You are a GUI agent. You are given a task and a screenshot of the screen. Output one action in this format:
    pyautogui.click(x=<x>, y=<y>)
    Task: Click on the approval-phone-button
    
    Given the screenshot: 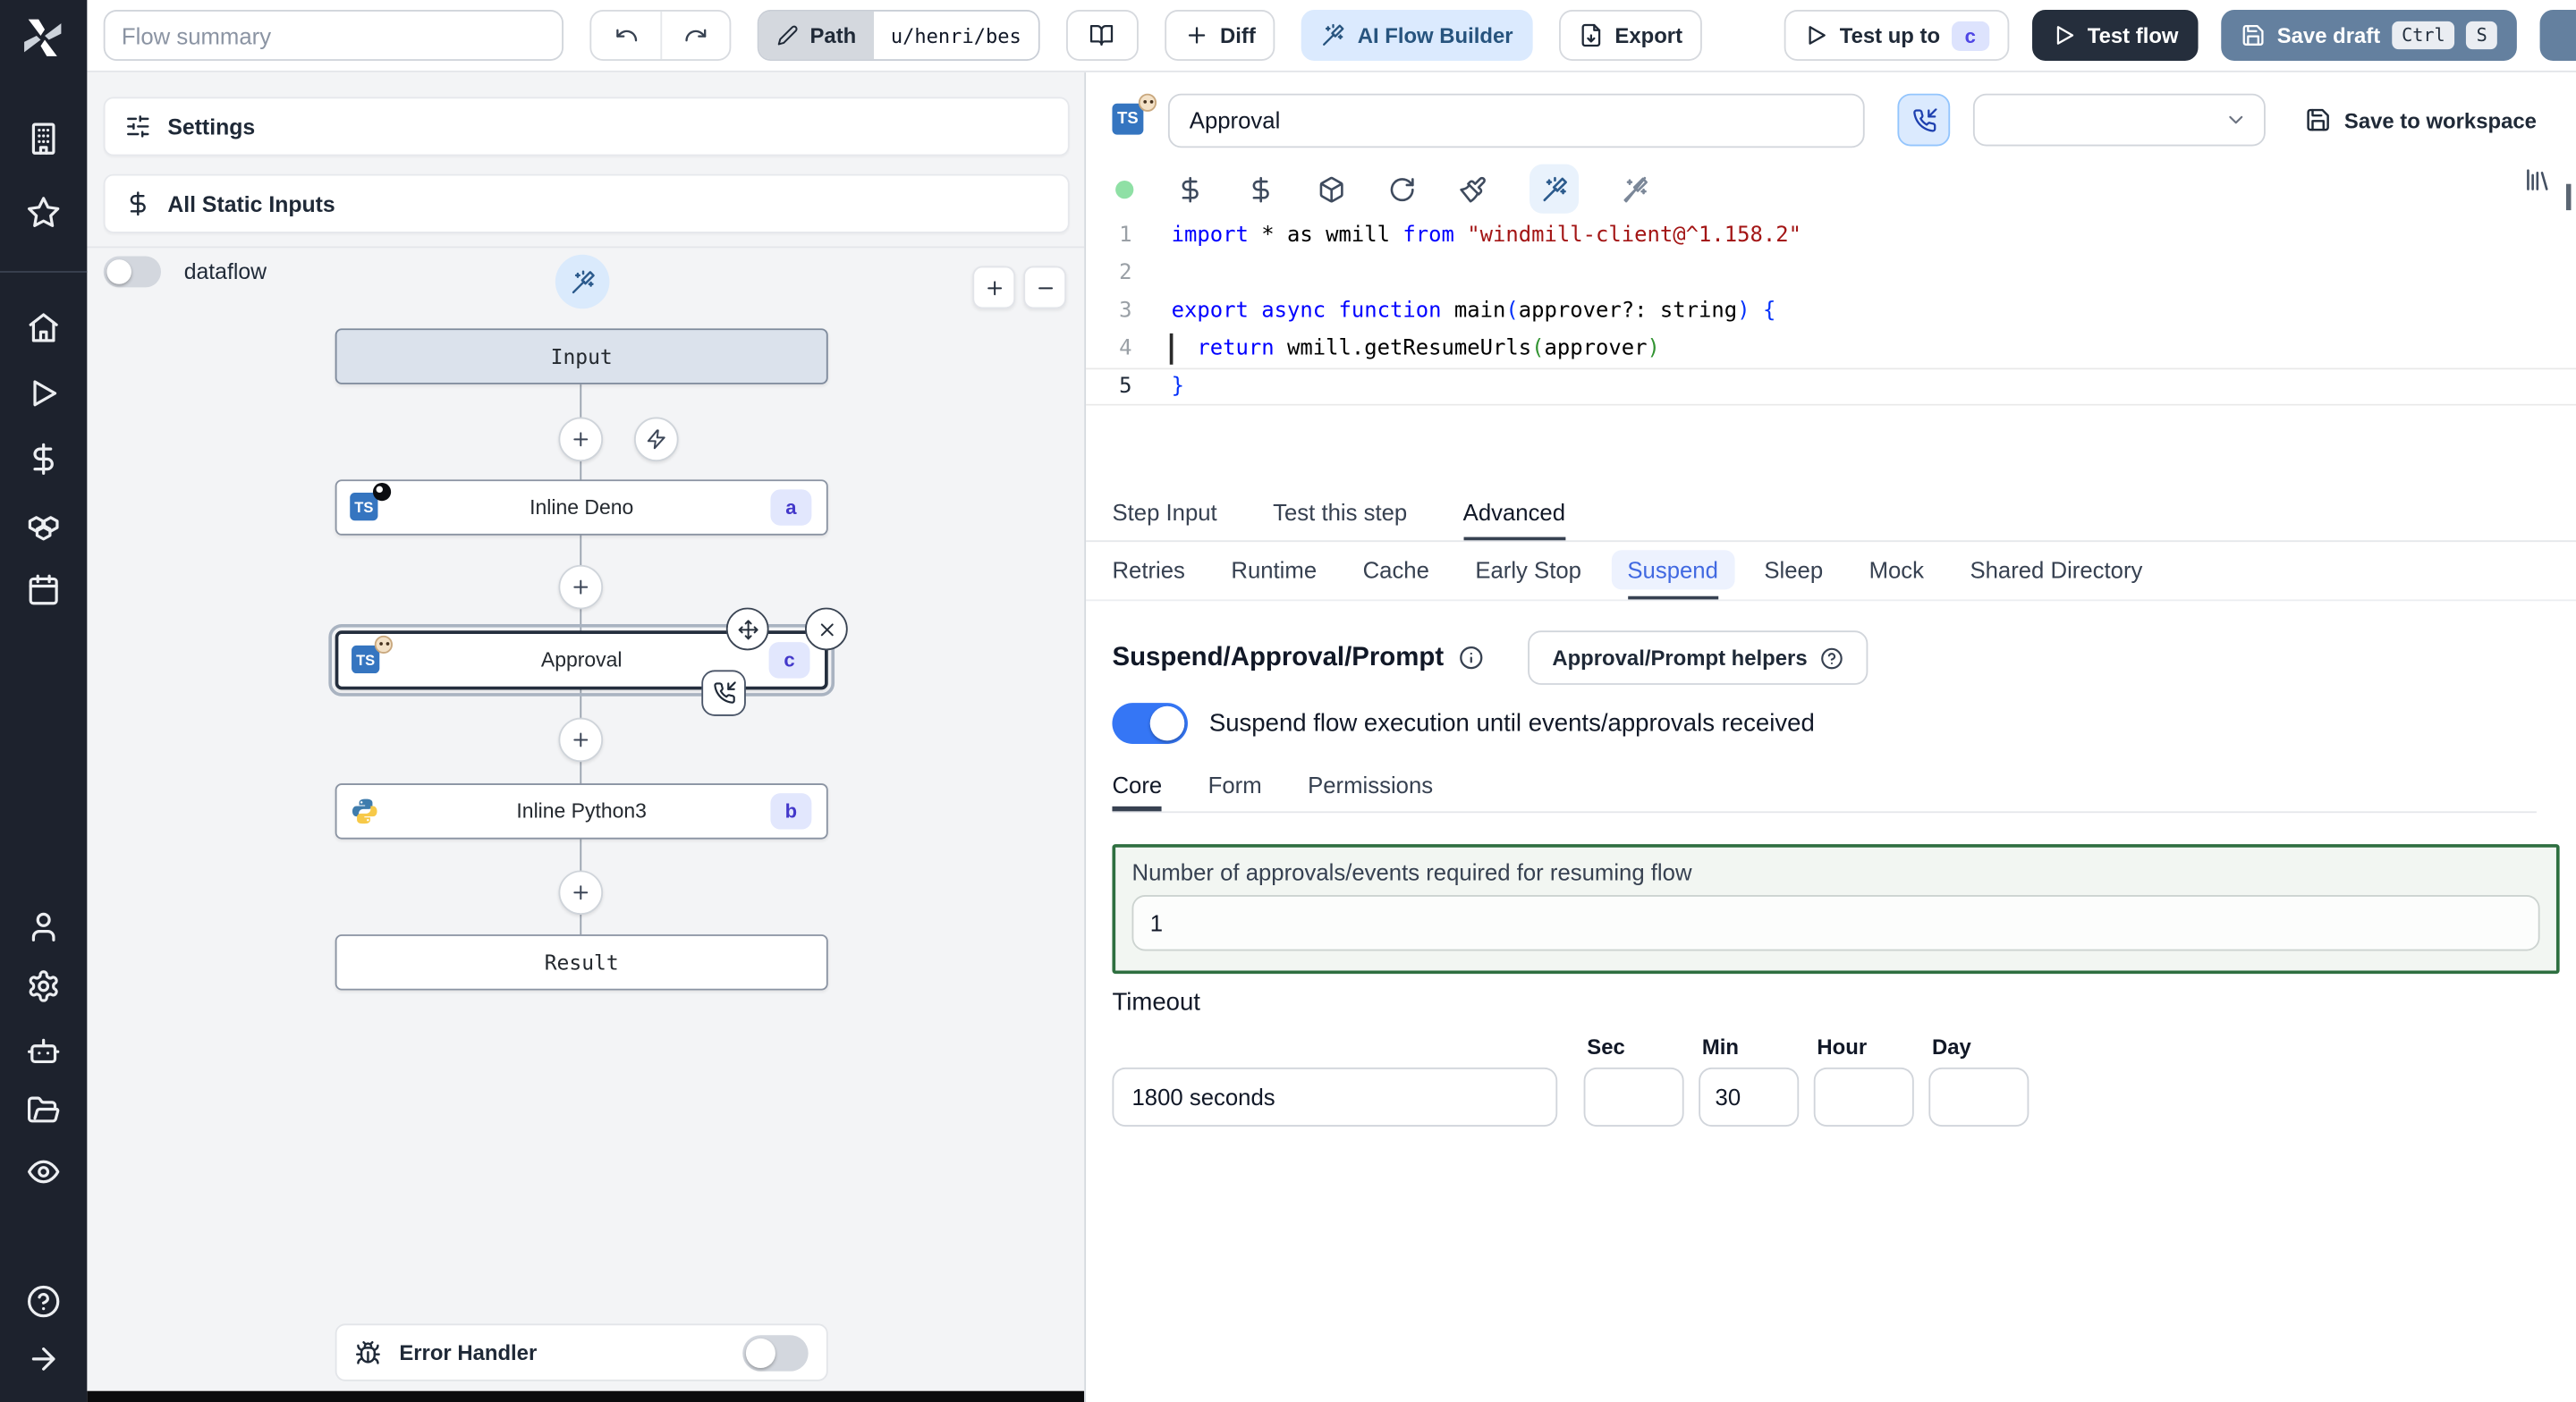 What is the action you would take?
    pyautogui.click(x=1924, y=120)
    